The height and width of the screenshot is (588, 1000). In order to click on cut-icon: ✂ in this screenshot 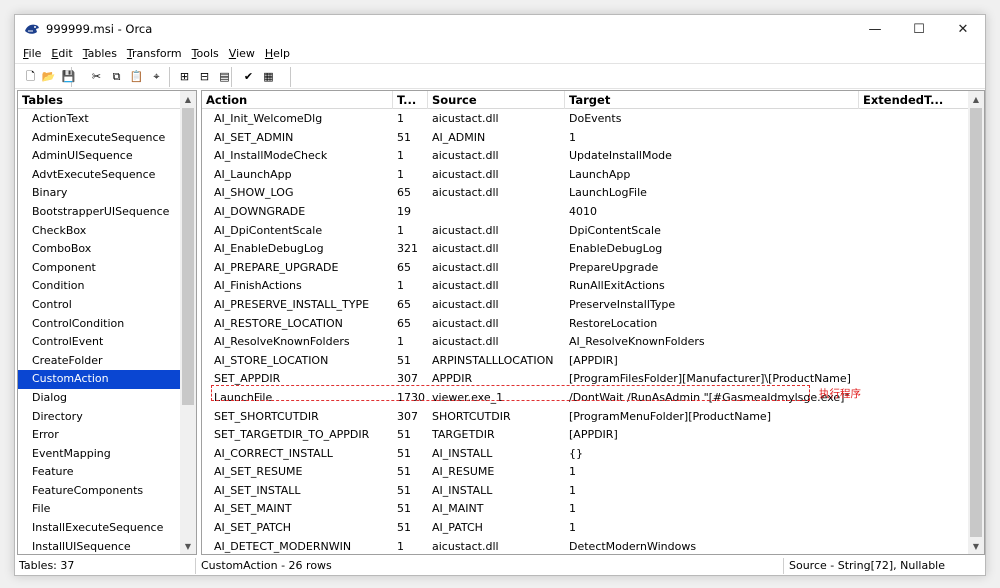, I will do `click(96, 76)`.